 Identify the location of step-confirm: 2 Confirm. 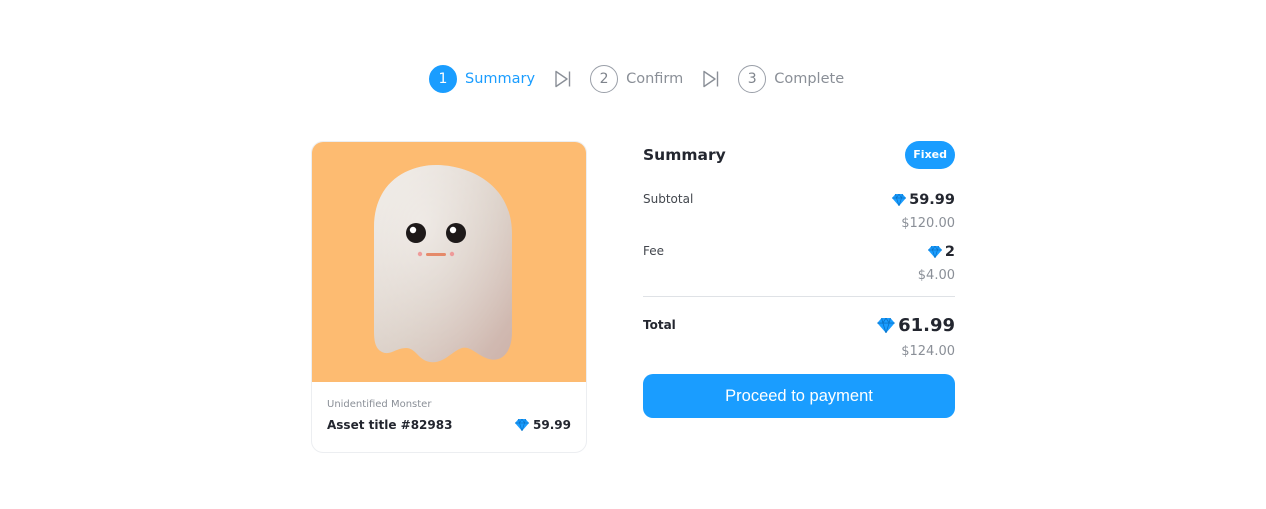
(636, 79).